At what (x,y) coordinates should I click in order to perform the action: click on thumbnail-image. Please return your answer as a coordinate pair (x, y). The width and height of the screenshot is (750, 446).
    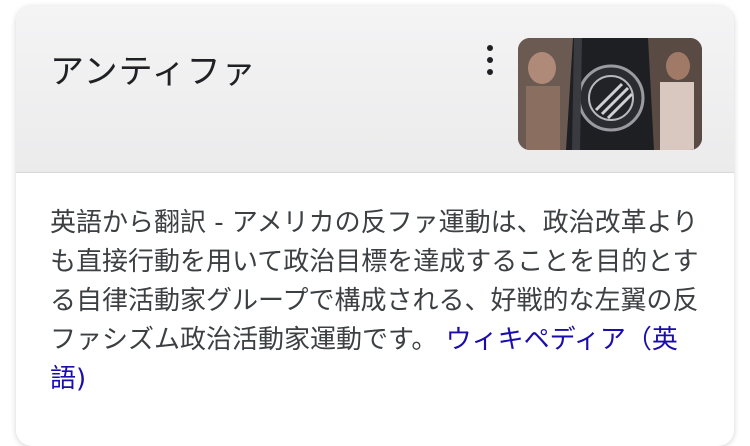
    Looking at the image, I should click on (610, 94).